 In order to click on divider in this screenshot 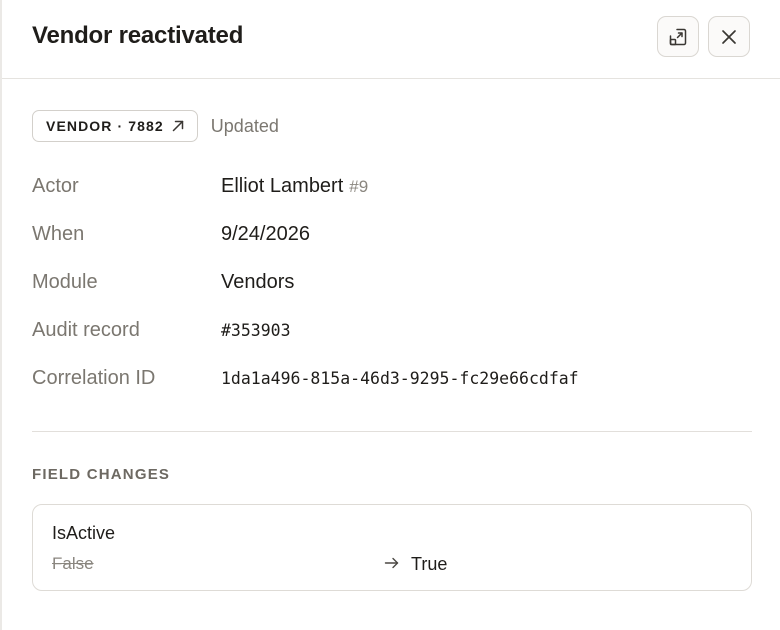, I will do `click(392, 431)`.